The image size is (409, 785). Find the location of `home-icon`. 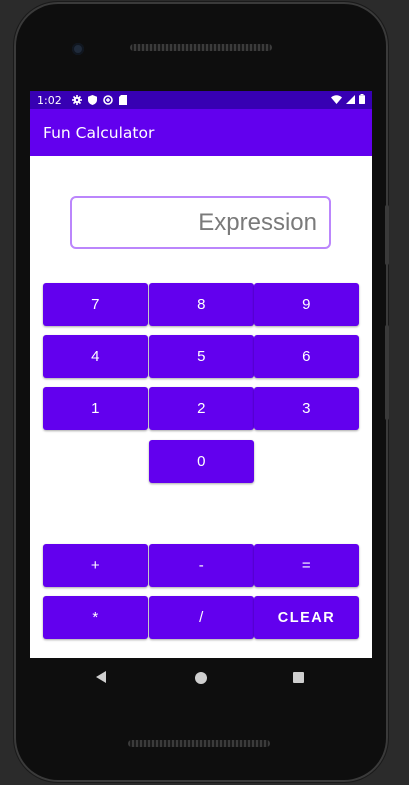

home-icon is located at coordinates (201, 678).